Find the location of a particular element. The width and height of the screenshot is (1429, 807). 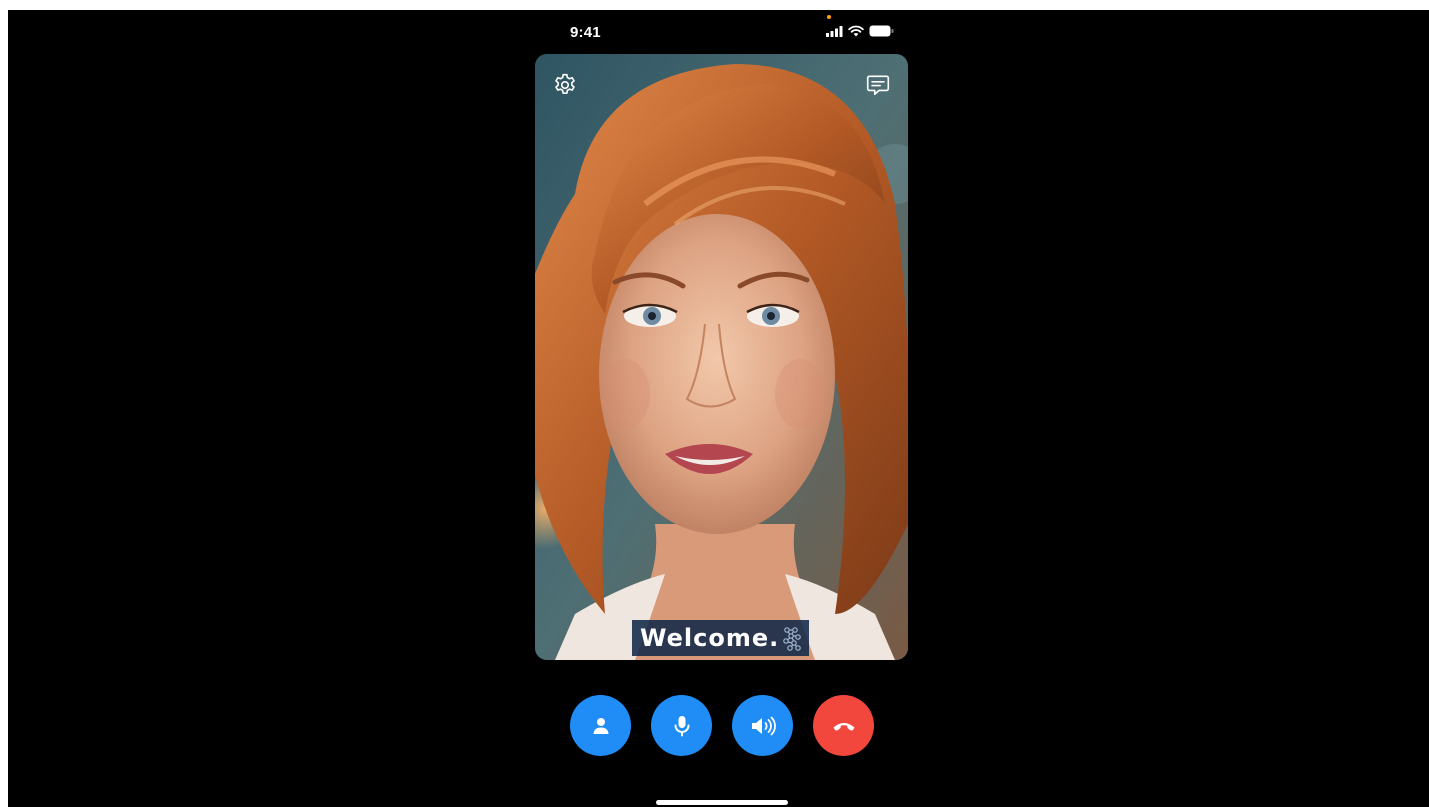

status-icons is located at coordinates (860, 31).